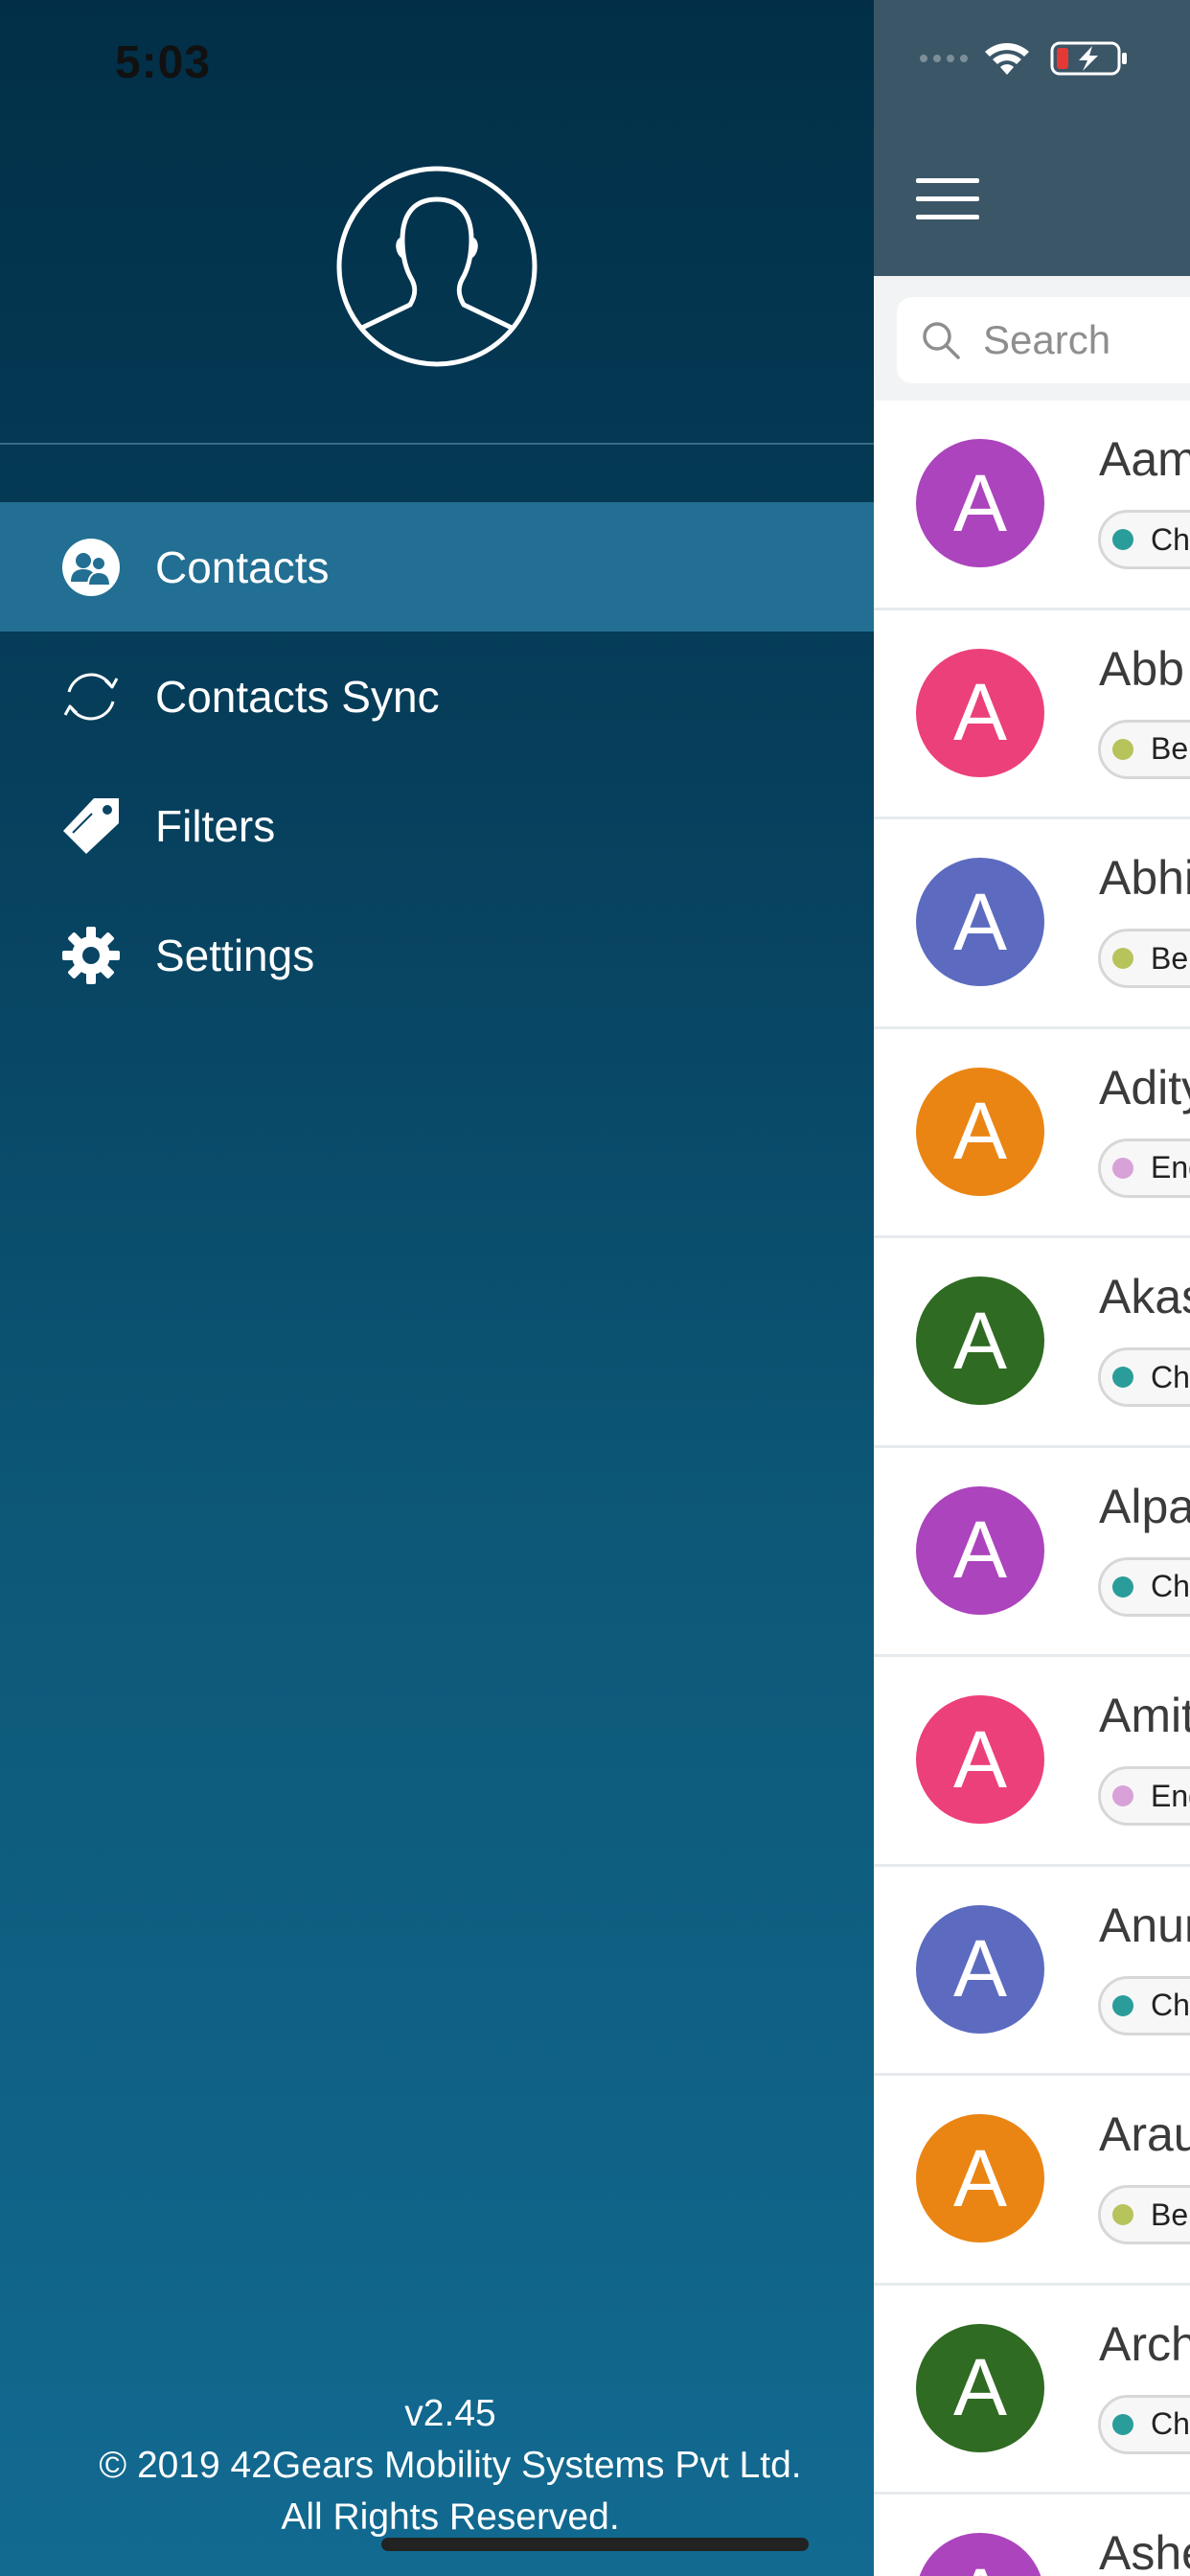  I want to click on contact-name: Adity, so click(1144, 1087).